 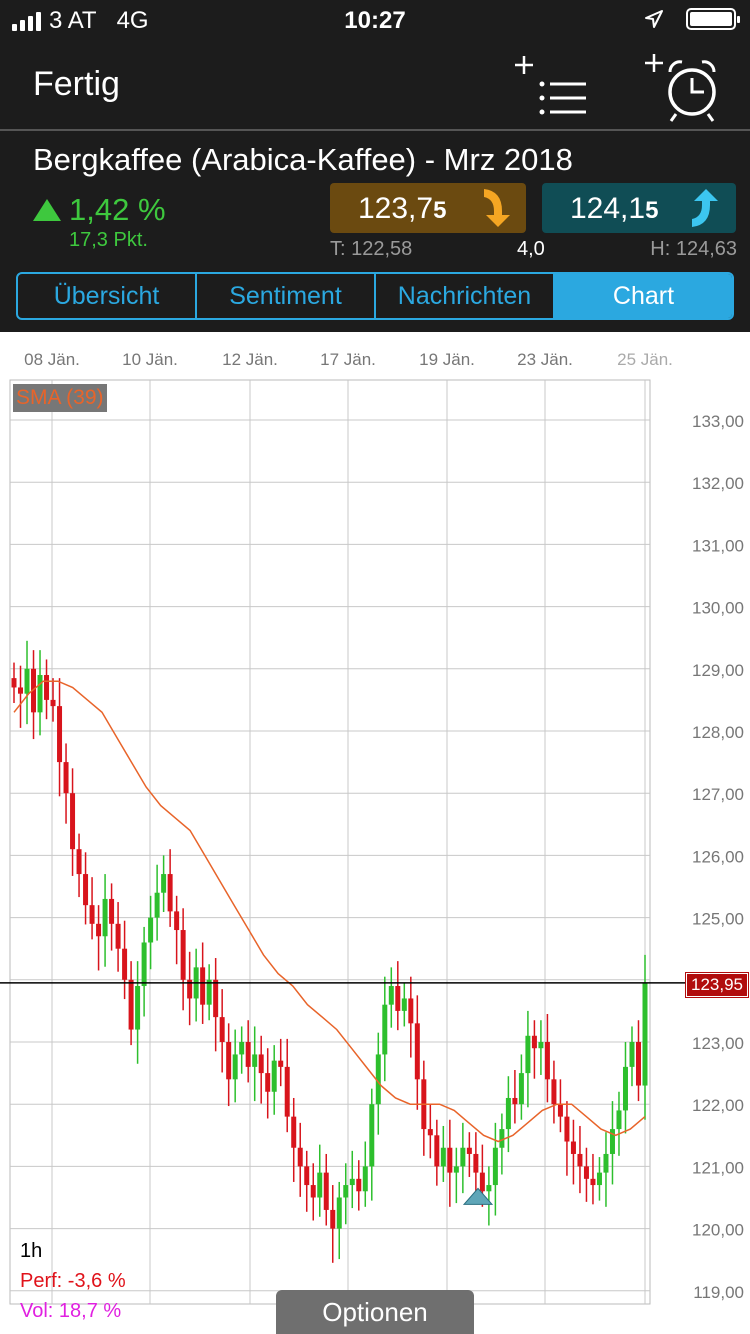 I want to click on current-price-label: 123,95, so click(x=717, y=985).